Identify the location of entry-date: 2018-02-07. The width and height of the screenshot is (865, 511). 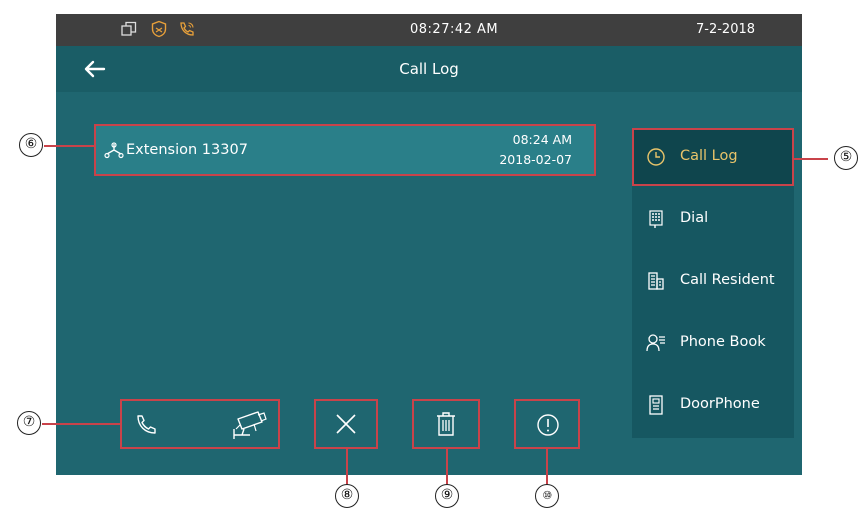
(535, 159).